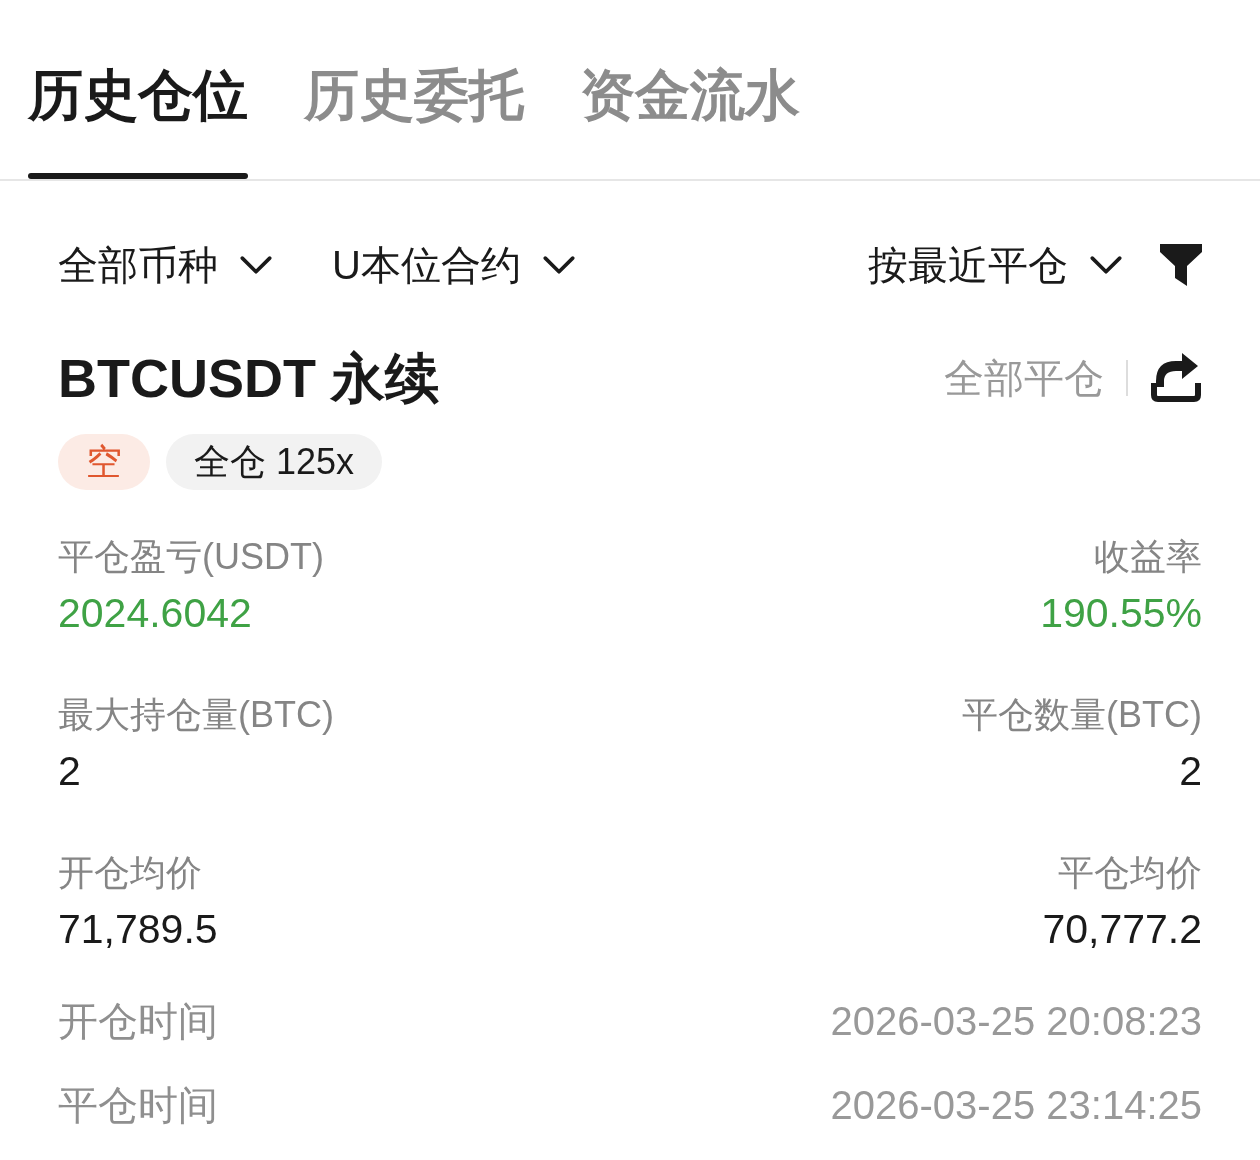  What do you see at coordinates (138, 1021) in the screenshot?
I see `time-label: 开仓时间` at bounding box center [138, 1021].